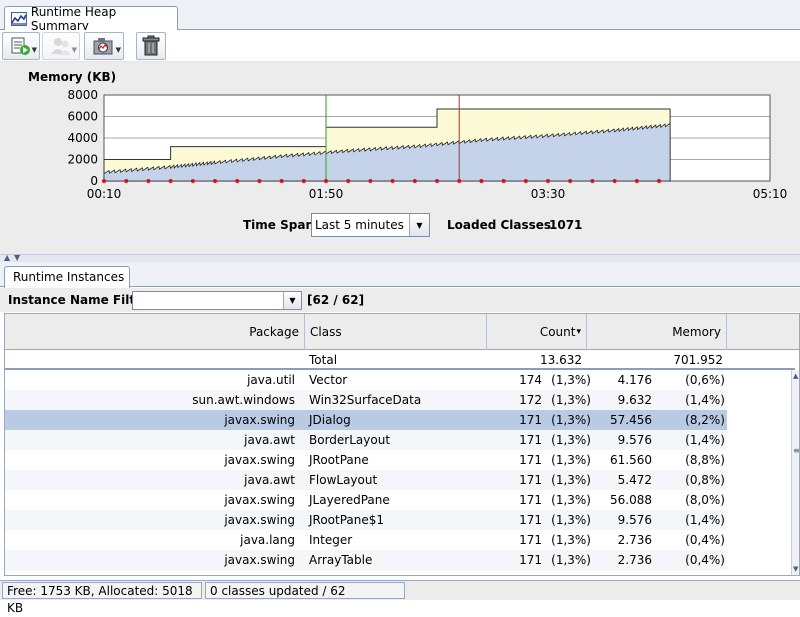 Image resolution: width=800 pixels, height=617 pixels. I want to click on x-tick-label: 01:50, so click(326, 194).